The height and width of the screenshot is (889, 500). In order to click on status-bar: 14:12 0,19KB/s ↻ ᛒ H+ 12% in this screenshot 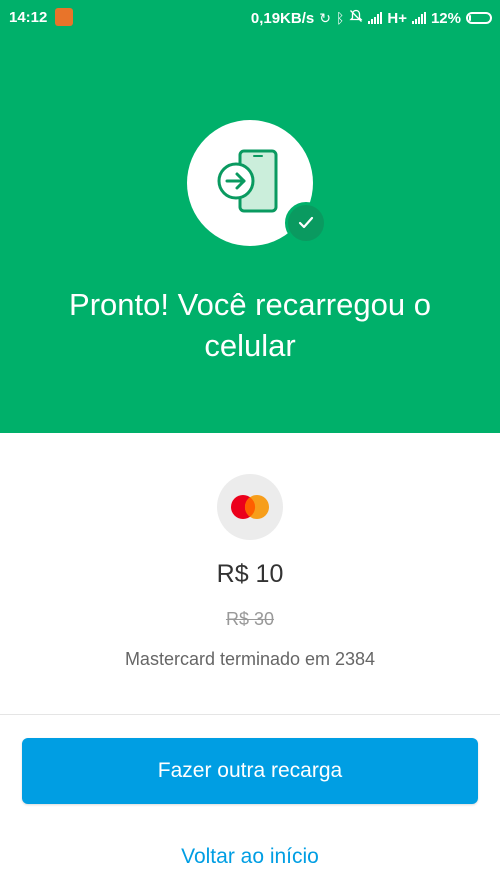, I will do `click(250, 18)`.